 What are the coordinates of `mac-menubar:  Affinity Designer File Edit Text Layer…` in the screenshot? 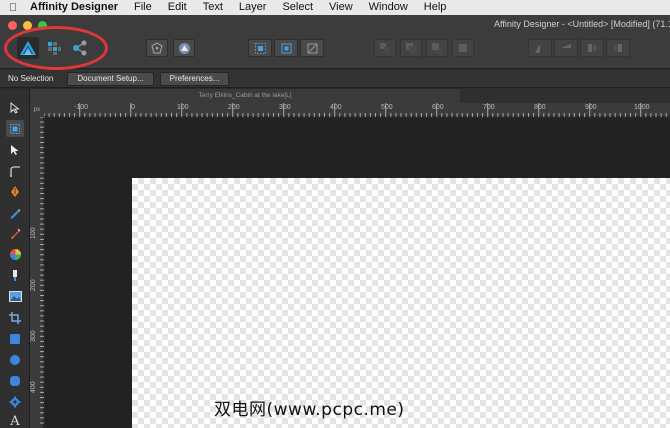 It's located at (335, 7).